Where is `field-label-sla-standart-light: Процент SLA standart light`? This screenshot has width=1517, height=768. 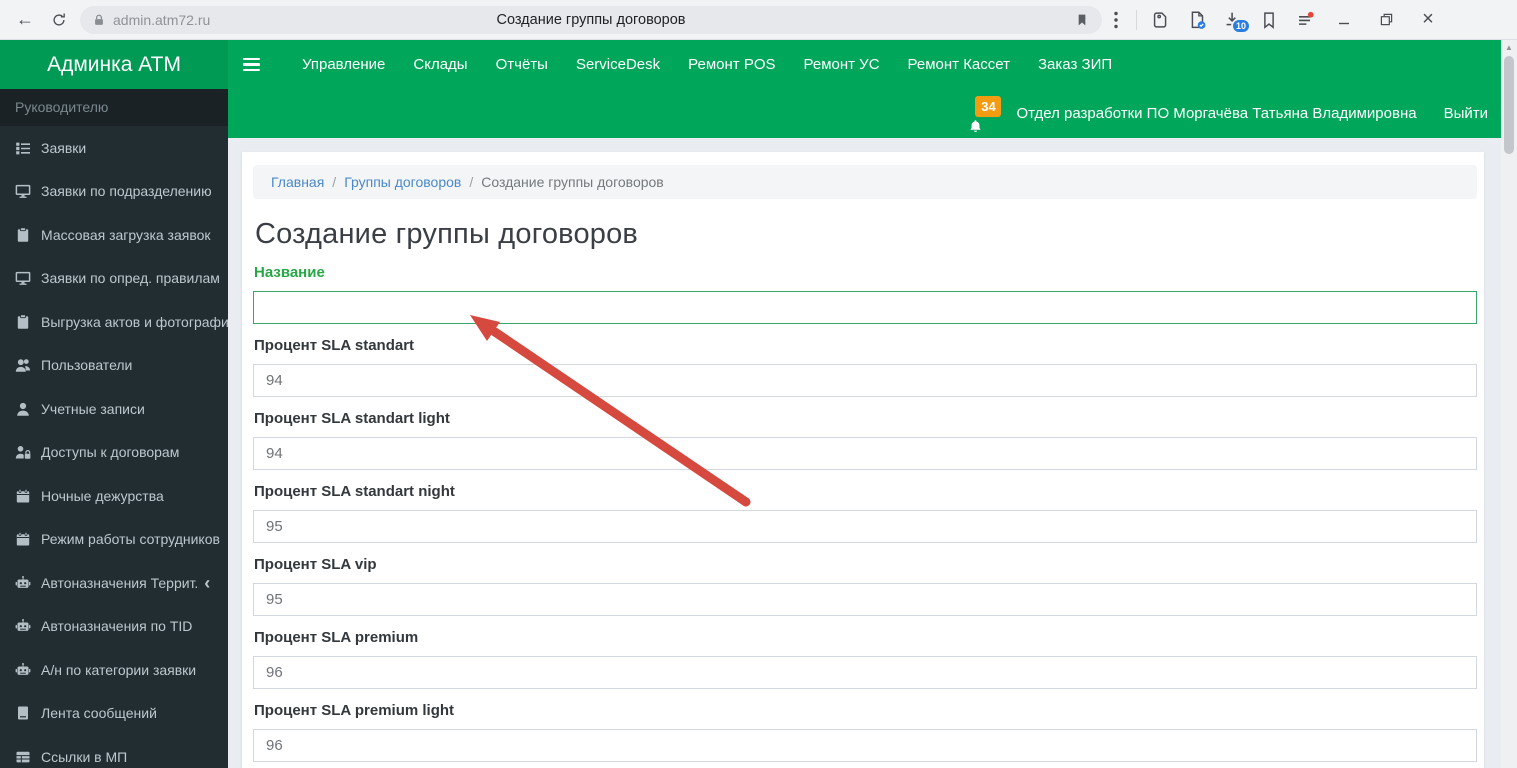
field-label-sla-standart-light: Процент SLA standart light is located at coordinates (352, 418).